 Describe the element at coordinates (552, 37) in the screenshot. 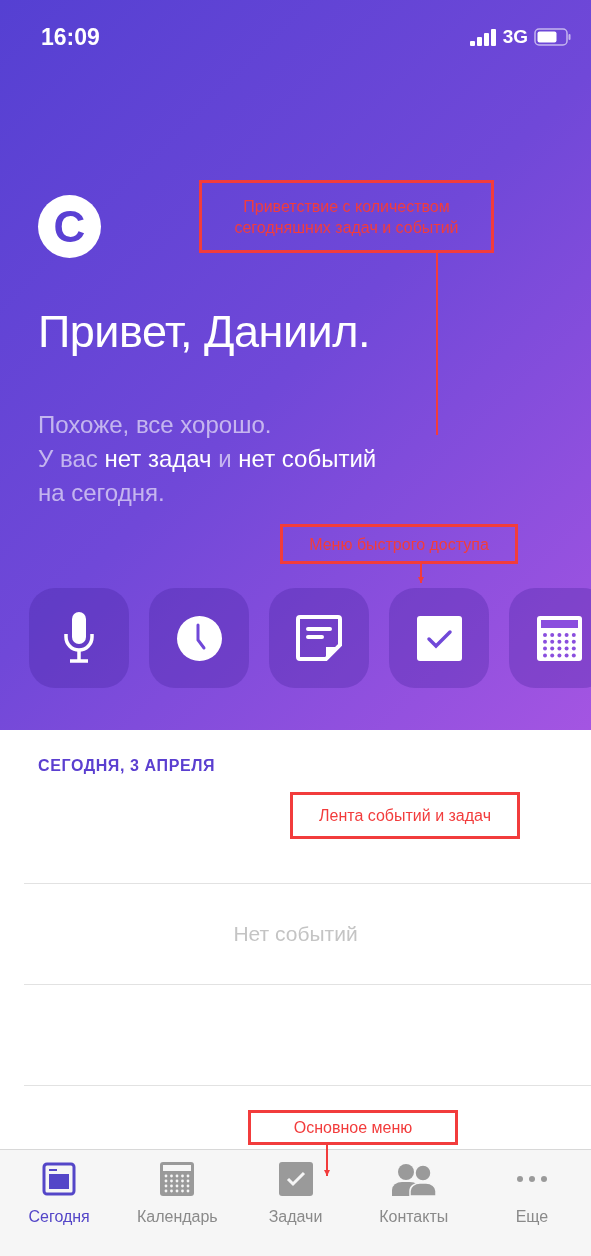

I see `battery-icon` at that location.